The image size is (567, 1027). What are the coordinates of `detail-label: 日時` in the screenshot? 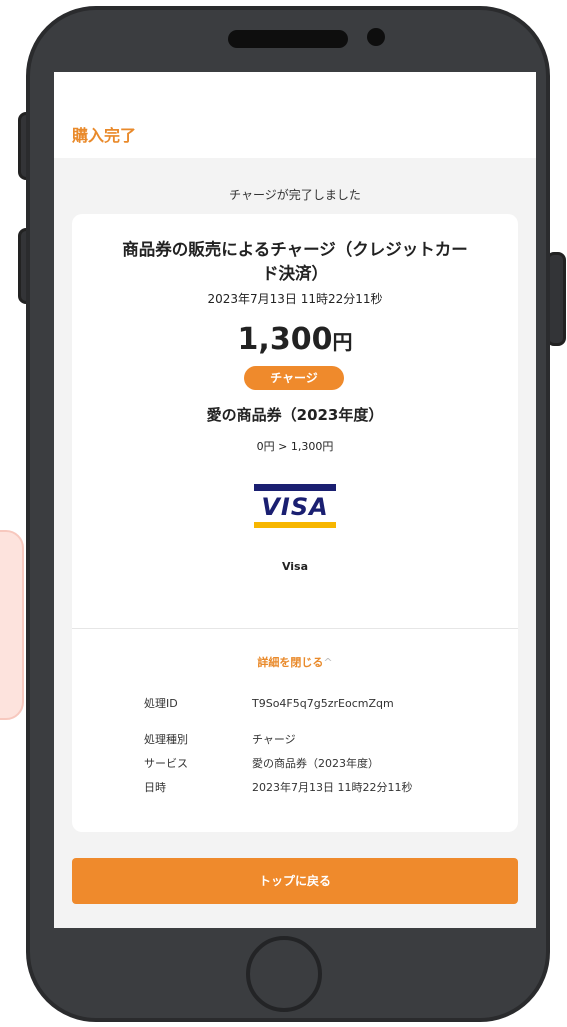 It's located at (155, 787).